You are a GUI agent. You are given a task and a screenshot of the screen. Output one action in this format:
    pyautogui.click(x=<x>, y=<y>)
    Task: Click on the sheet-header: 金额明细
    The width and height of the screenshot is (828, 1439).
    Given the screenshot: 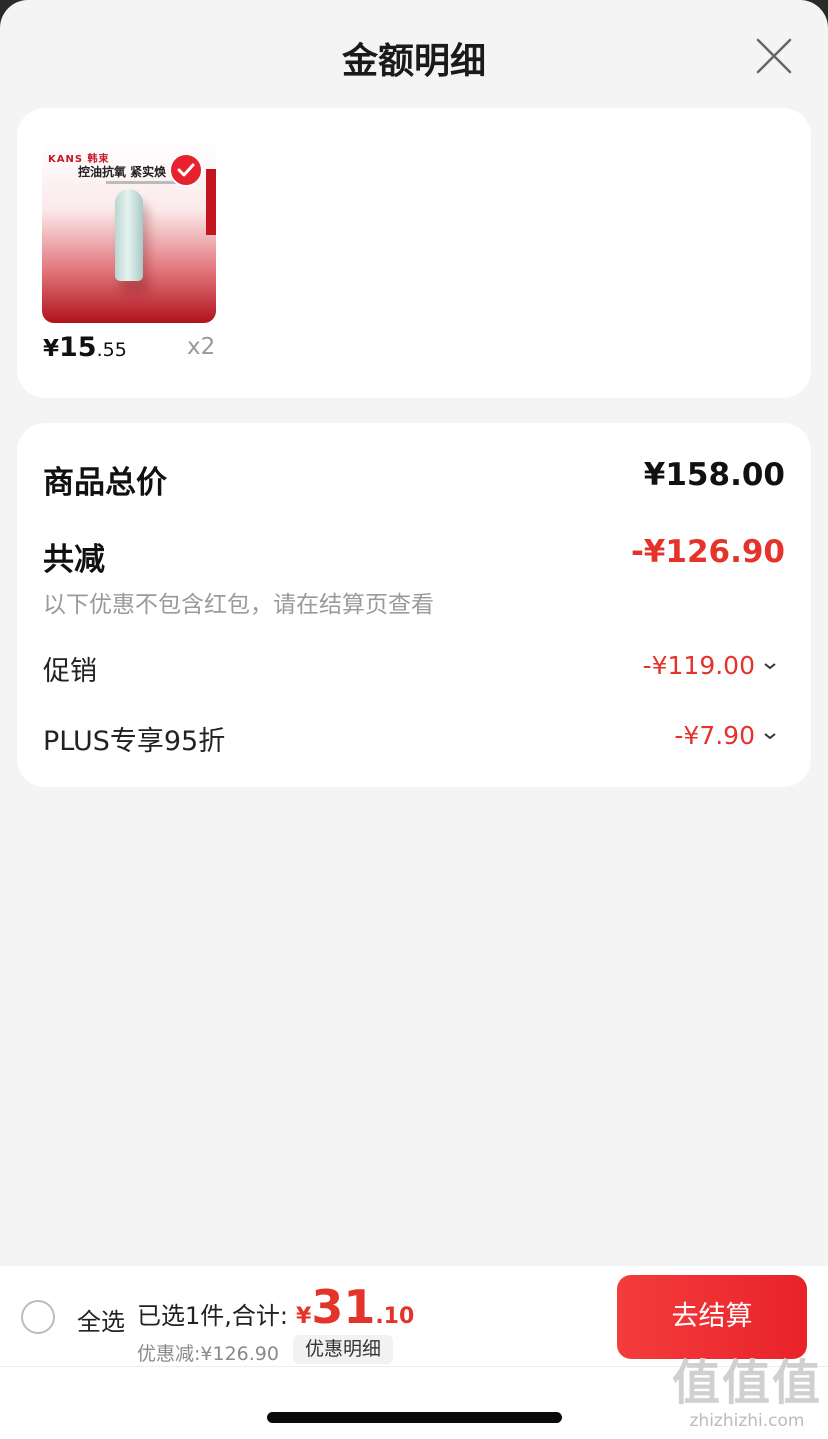 What is the action you would take?
    pyautogui.click(x=414, y=54)
    